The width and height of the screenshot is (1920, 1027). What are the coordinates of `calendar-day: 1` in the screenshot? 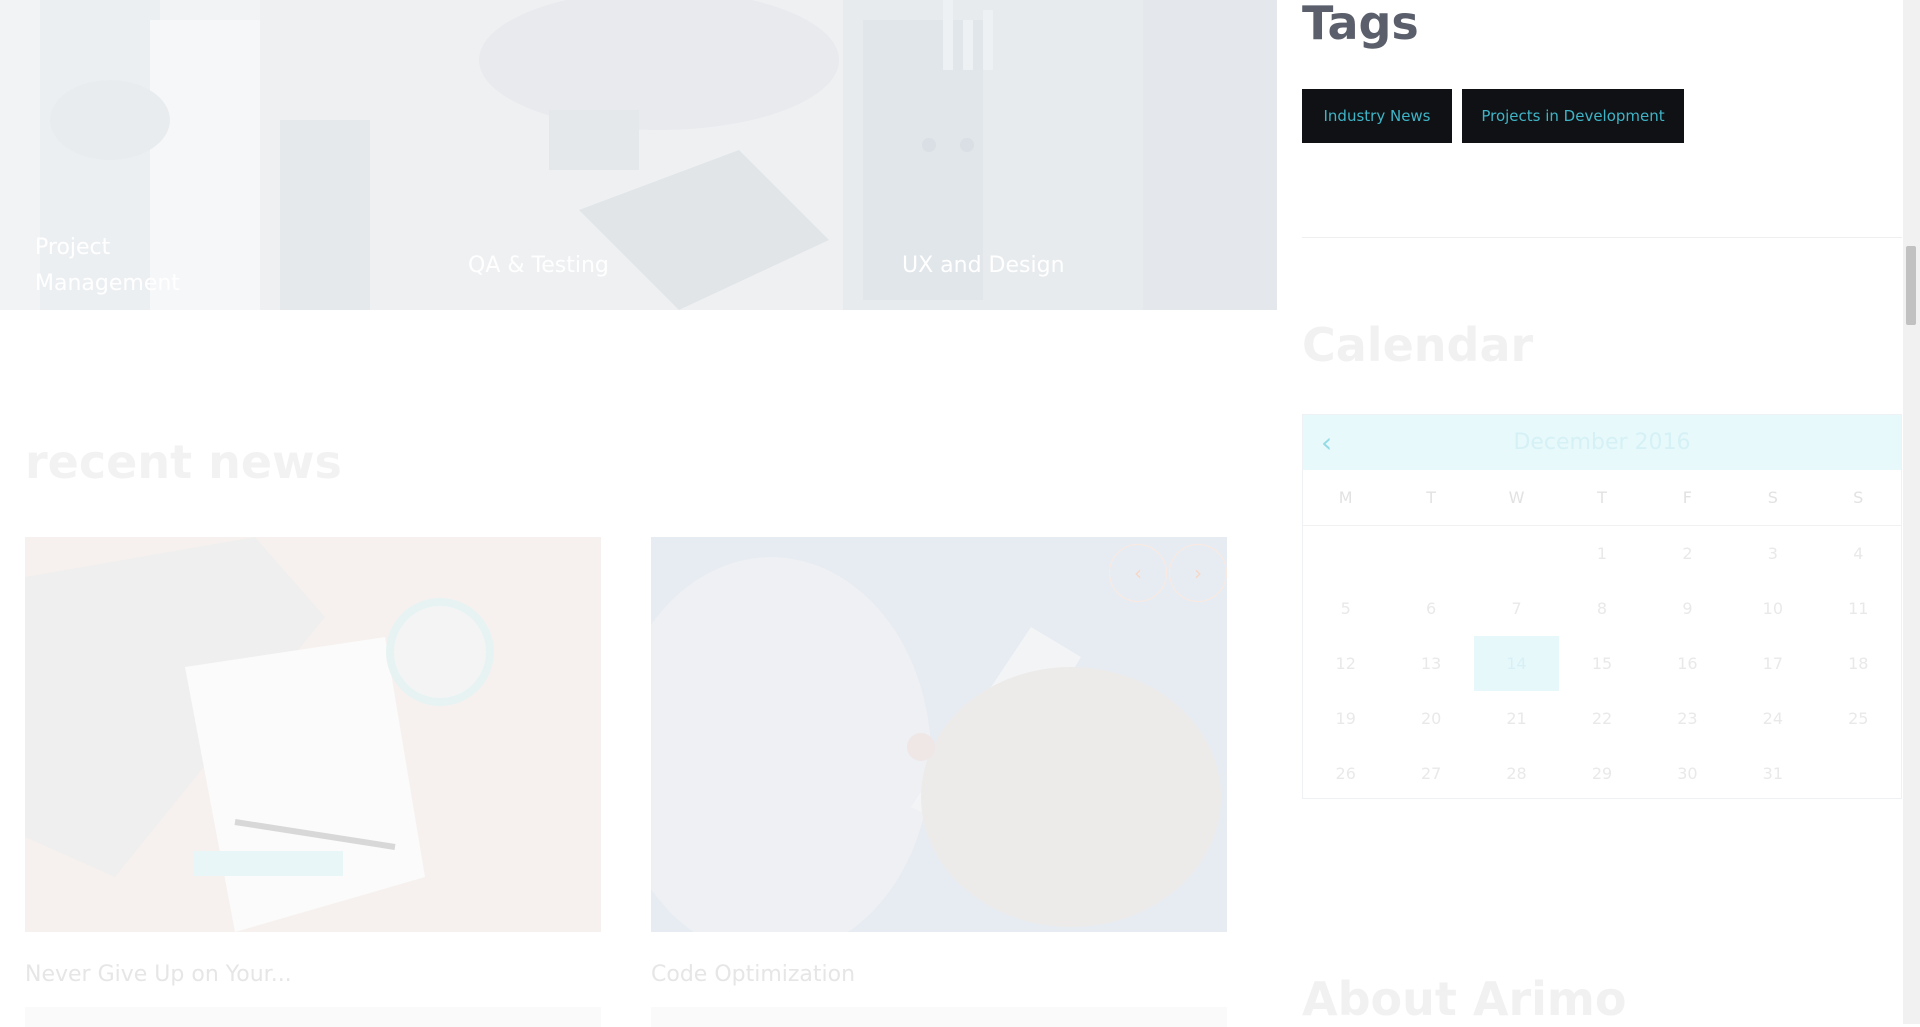 It's located at (1601, 553).